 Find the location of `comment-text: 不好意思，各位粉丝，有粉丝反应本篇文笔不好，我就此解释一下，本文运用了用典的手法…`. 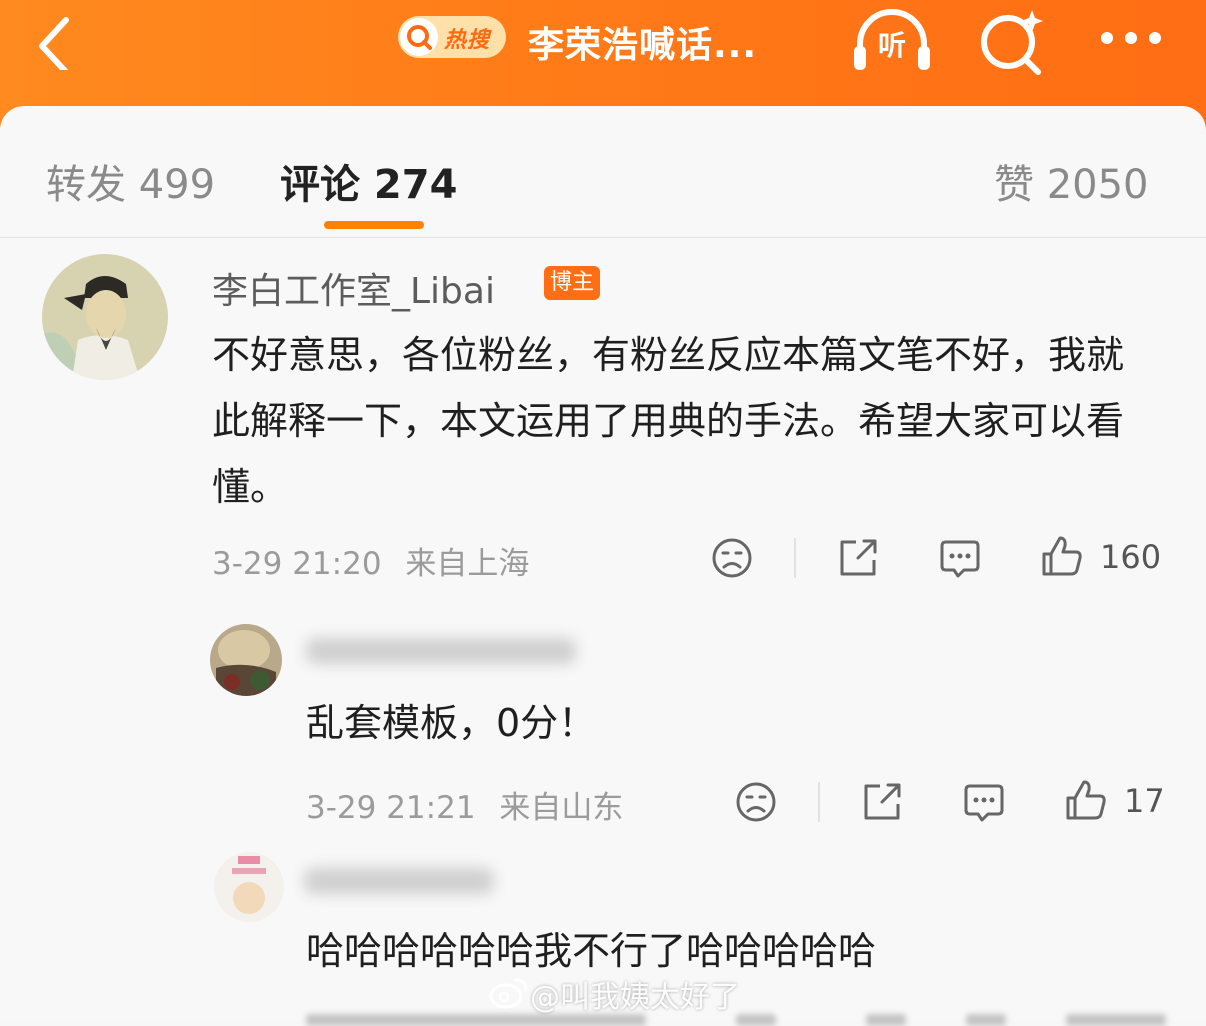

comment-text: 不好意思，各位粉丝，有粉丝反应本篇文笔不好，我就此解释一下，本文运用了用典的手法… is located at coordinates (668, 421).